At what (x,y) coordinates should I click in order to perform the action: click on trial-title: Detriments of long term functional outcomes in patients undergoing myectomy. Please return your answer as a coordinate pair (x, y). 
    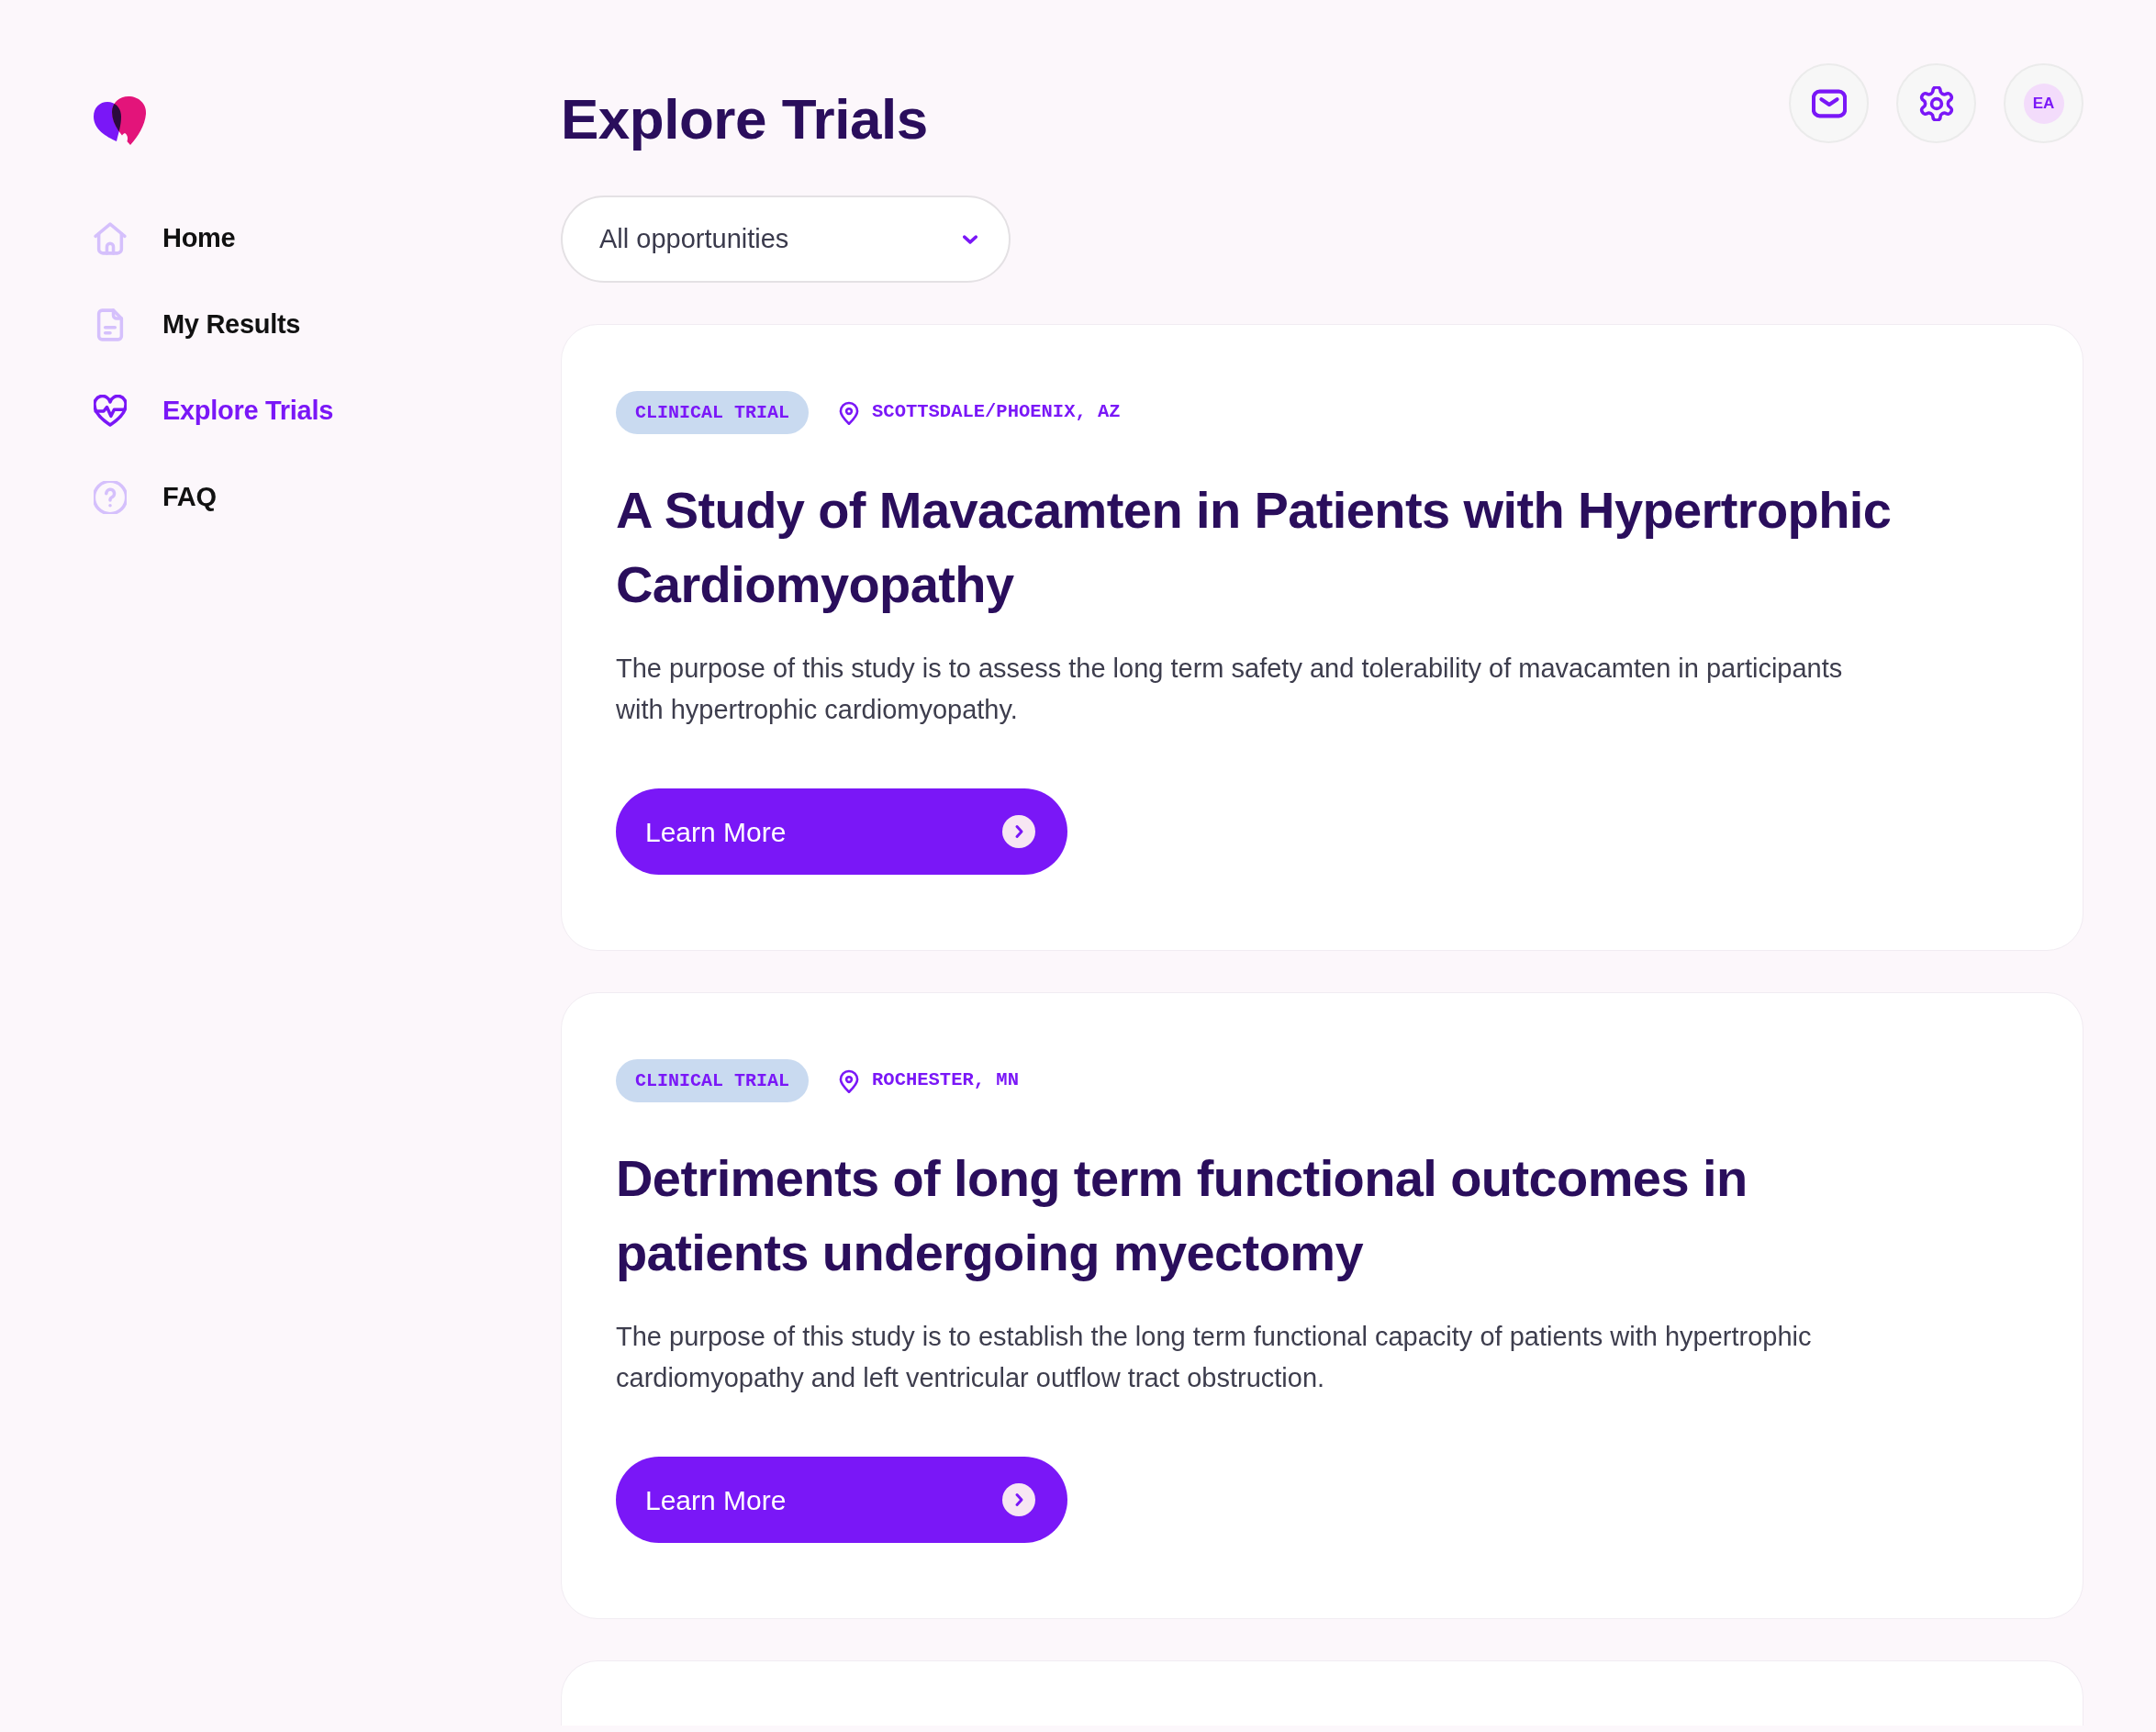
    Looking at the image, I should click on (1182, 1215).